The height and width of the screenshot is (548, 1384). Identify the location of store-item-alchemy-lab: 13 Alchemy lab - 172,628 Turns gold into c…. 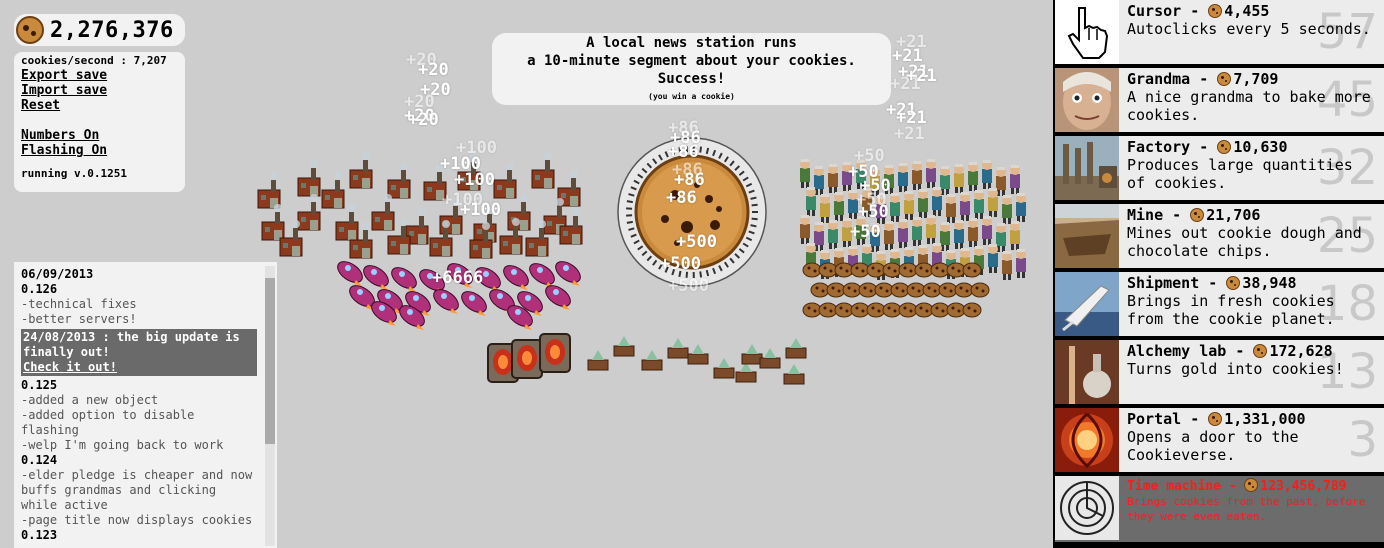
(1219, 372).